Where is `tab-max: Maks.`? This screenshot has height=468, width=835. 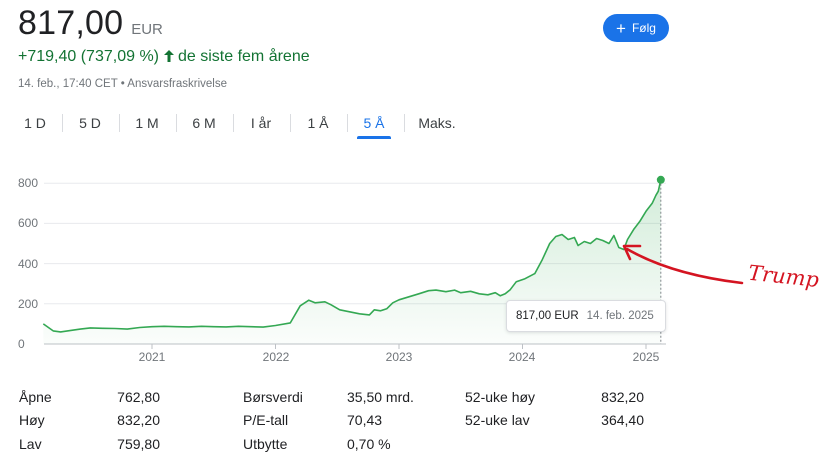 tab-max: Maks. is located at coordinates (437, 126).